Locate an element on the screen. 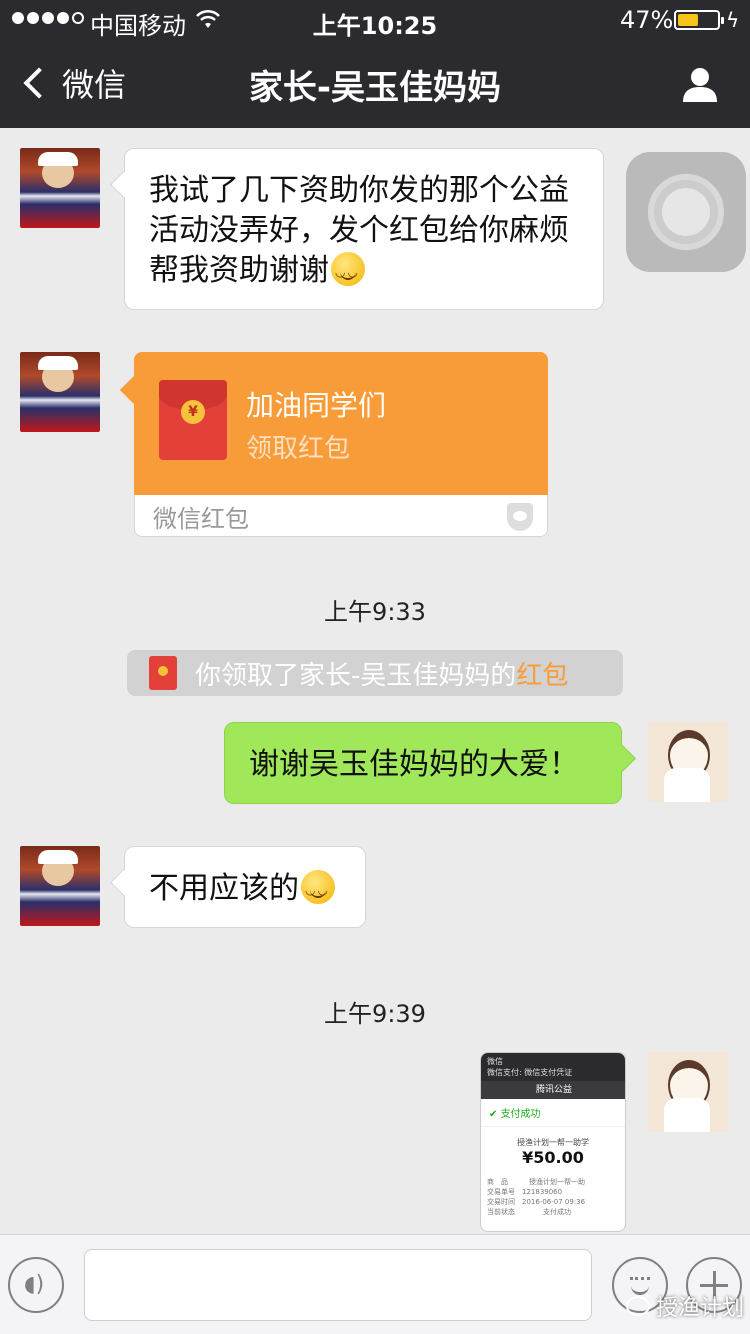  battery-icon is located at coordinates (699, 20).